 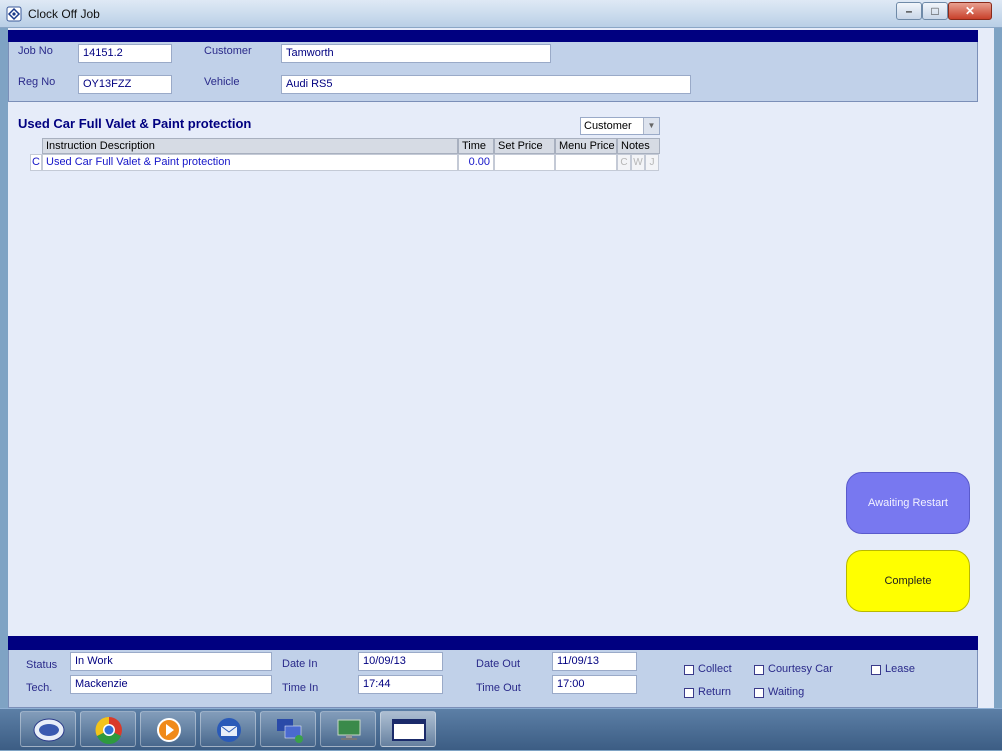 I want to click on minimize-icon: –, so click(x=909, y=11).